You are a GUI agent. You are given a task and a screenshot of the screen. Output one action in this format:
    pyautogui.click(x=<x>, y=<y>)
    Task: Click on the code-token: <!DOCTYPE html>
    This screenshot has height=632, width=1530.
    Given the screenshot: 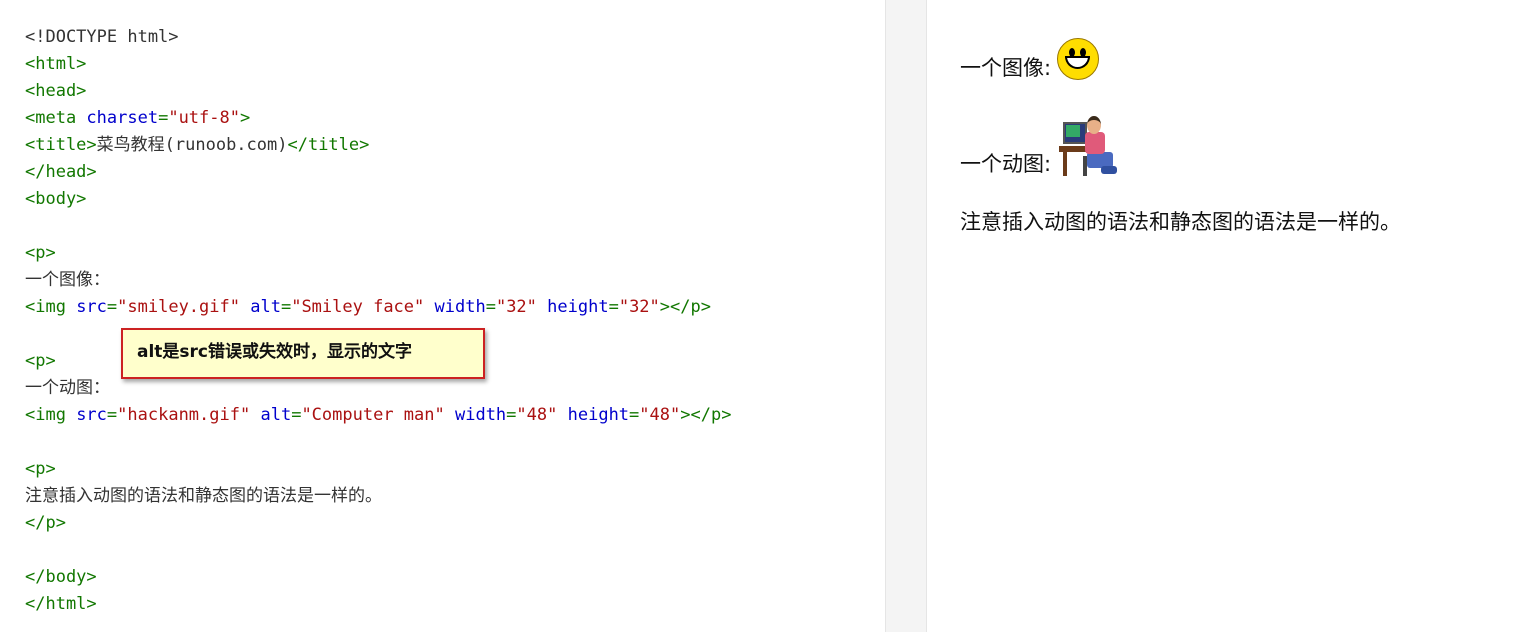 What is the action you would take?
    pyautogui.click(x=102, y=37)
    